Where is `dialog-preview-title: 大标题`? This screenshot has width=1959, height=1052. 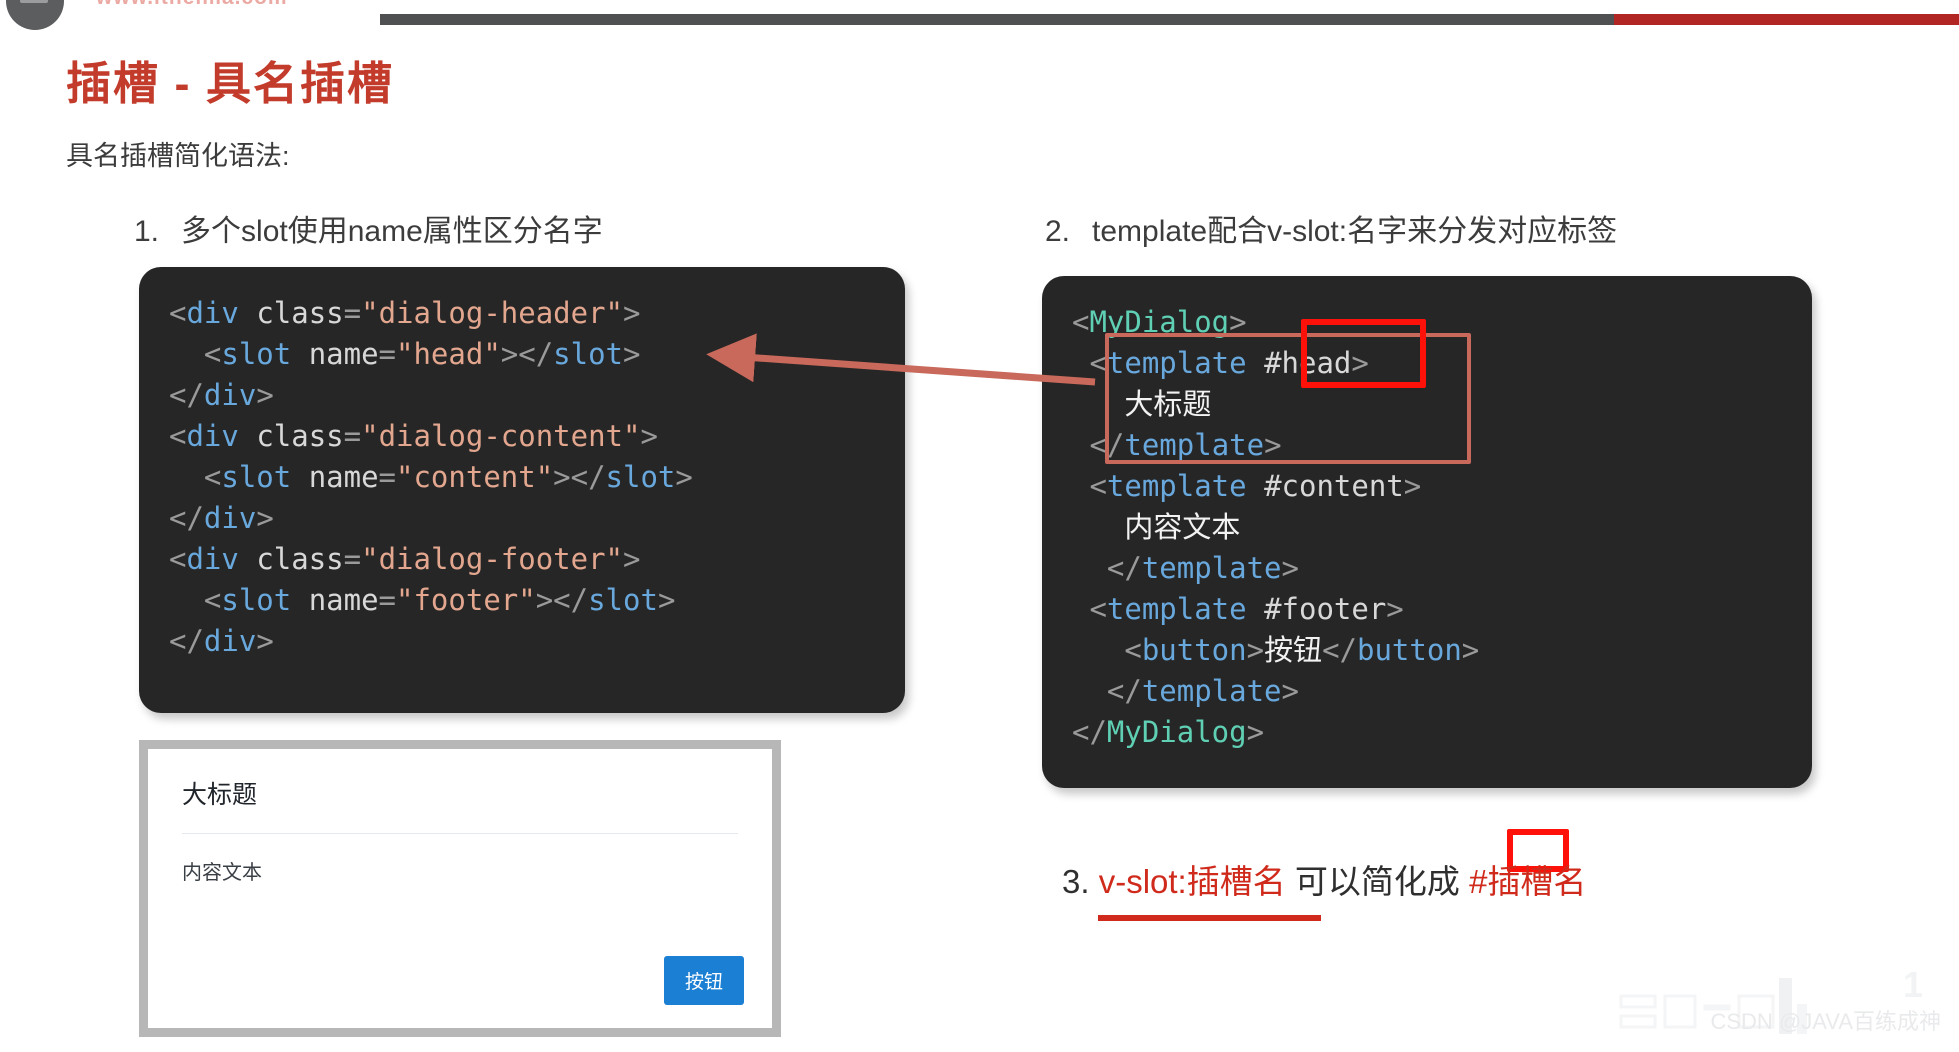 dialog-preview-title: 大标题 is located at coordinates (220, 795).